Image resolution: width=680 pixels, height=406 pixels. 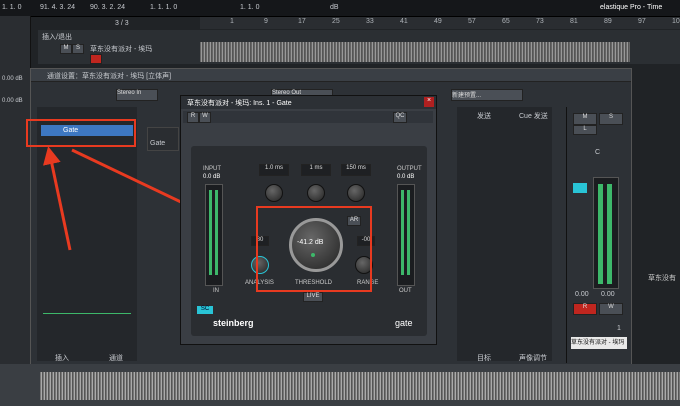 What do you see at coordinates (313, 297) in the screenshot?
I see `live-button: LIVE` at bounding box center [313, 297].